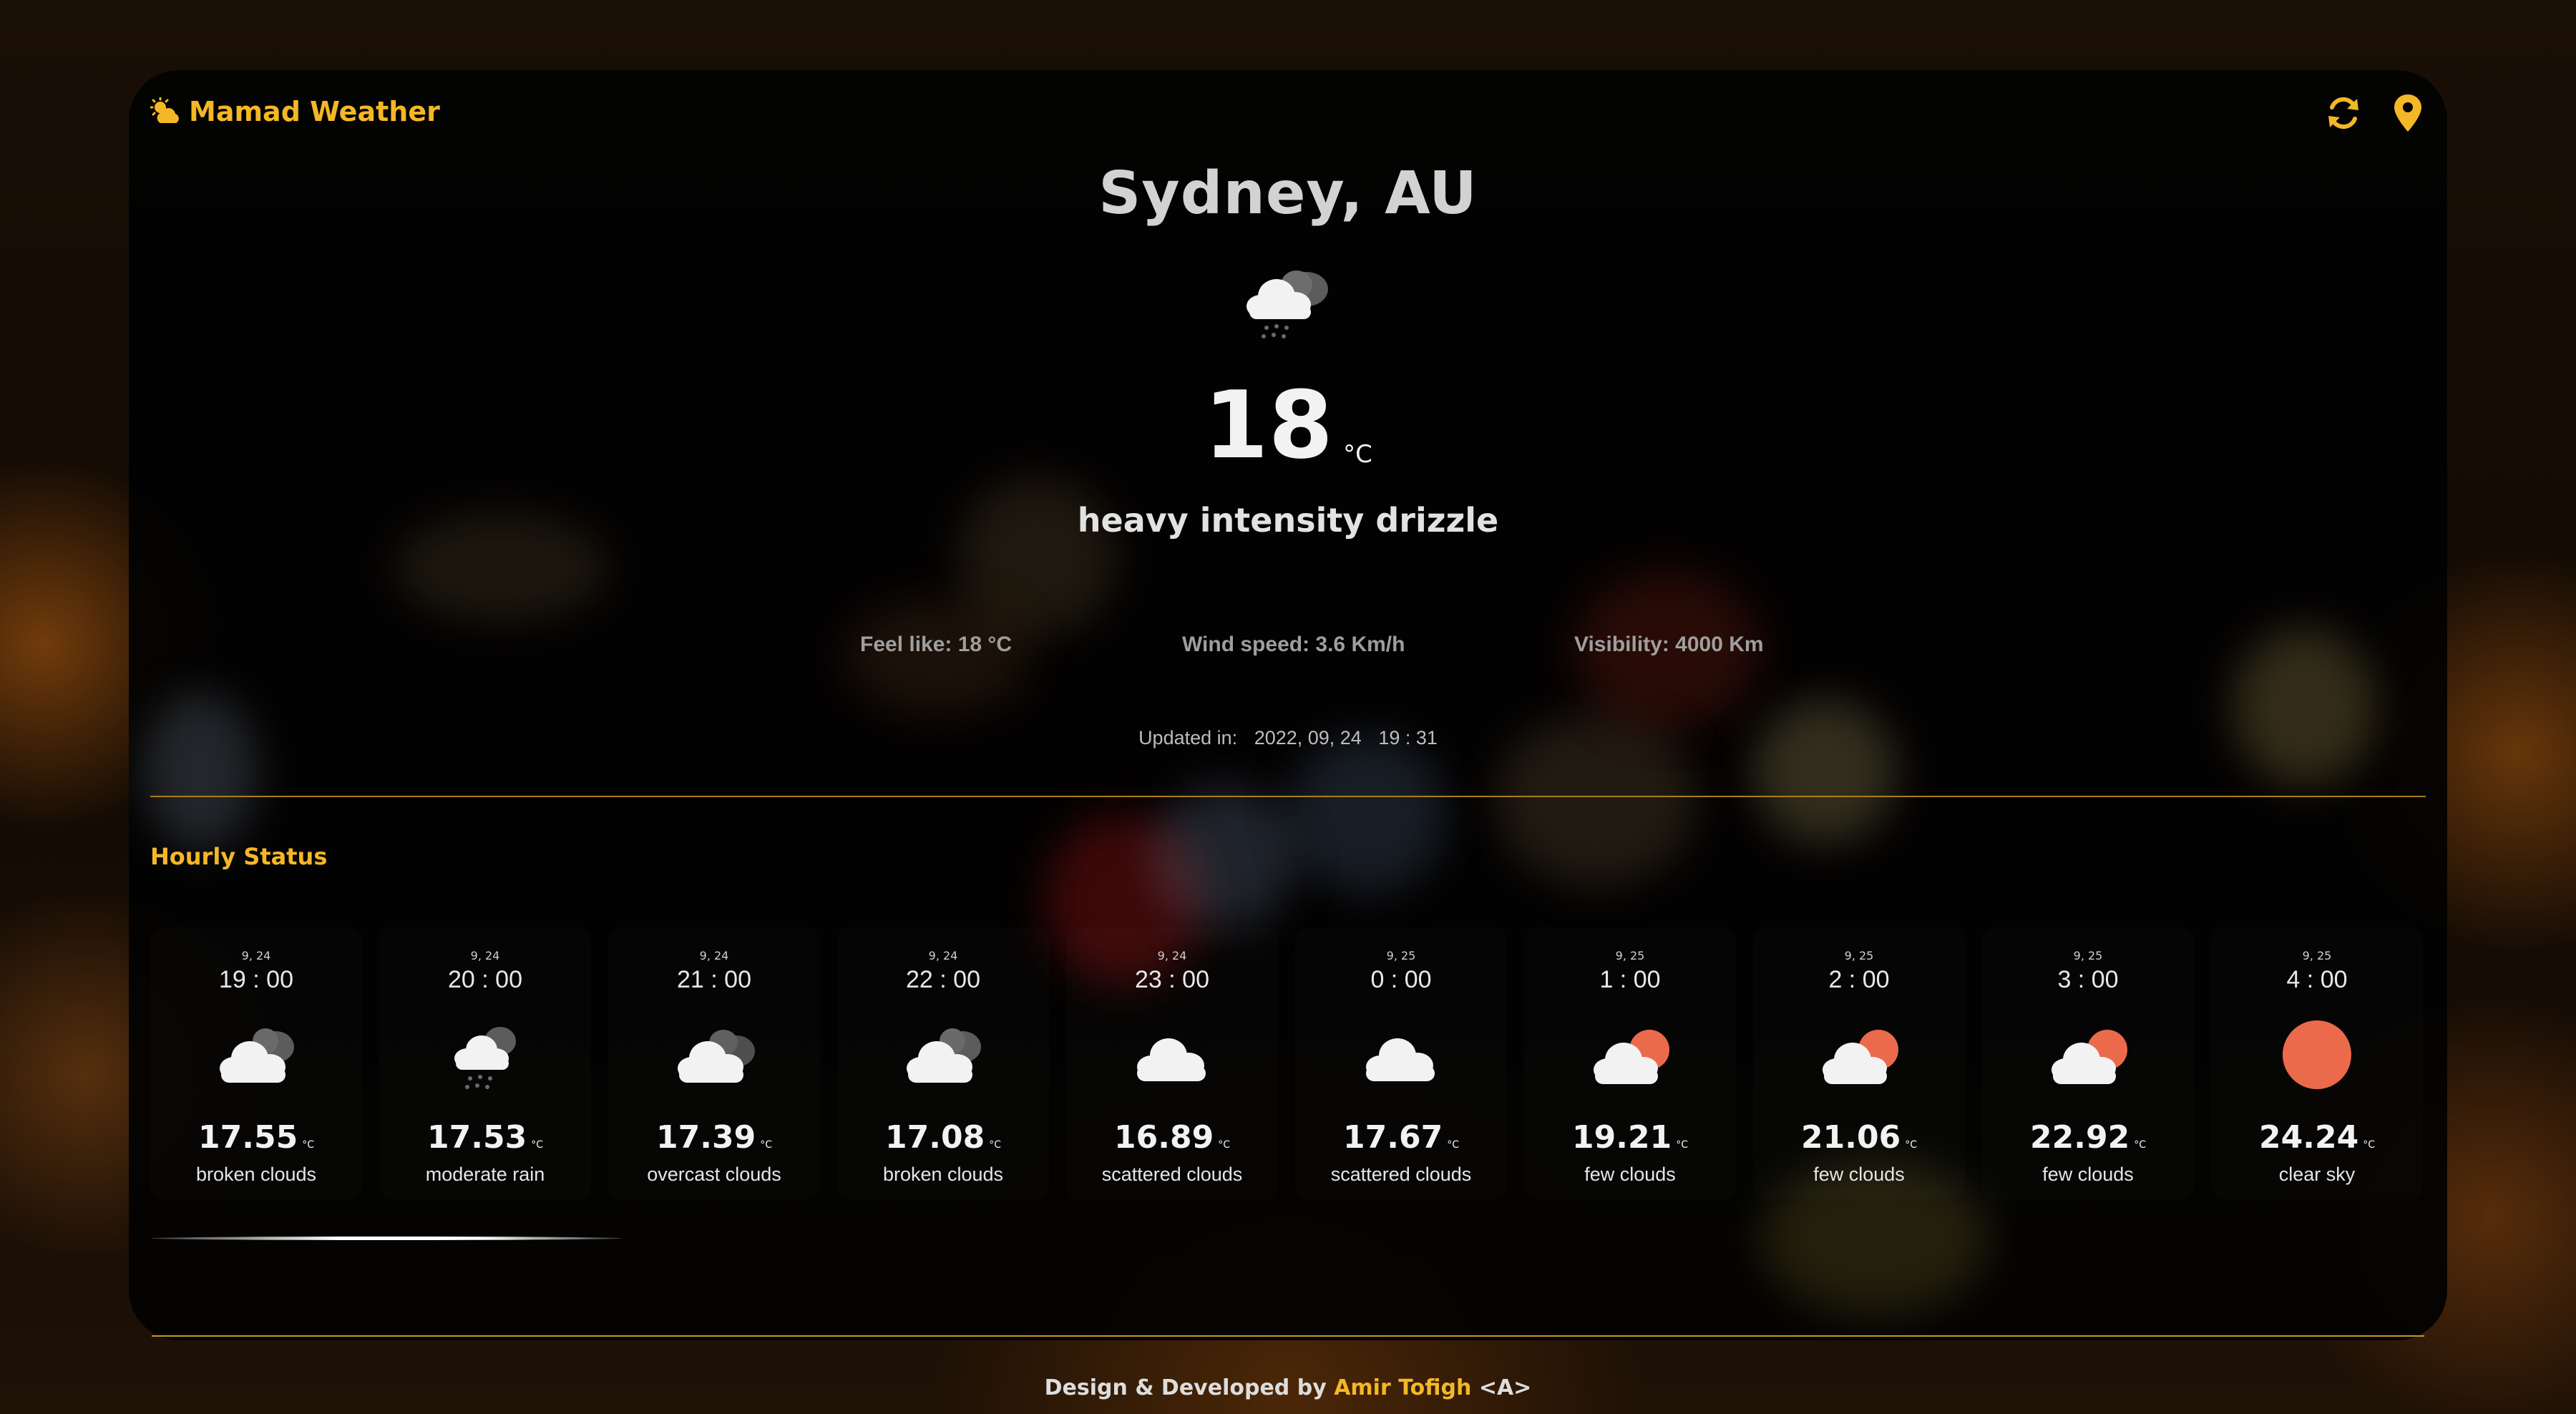 This screenshot has width=2576, height=1414. I want to click on hourly-time: 1 : 00, so click(1630, 979).